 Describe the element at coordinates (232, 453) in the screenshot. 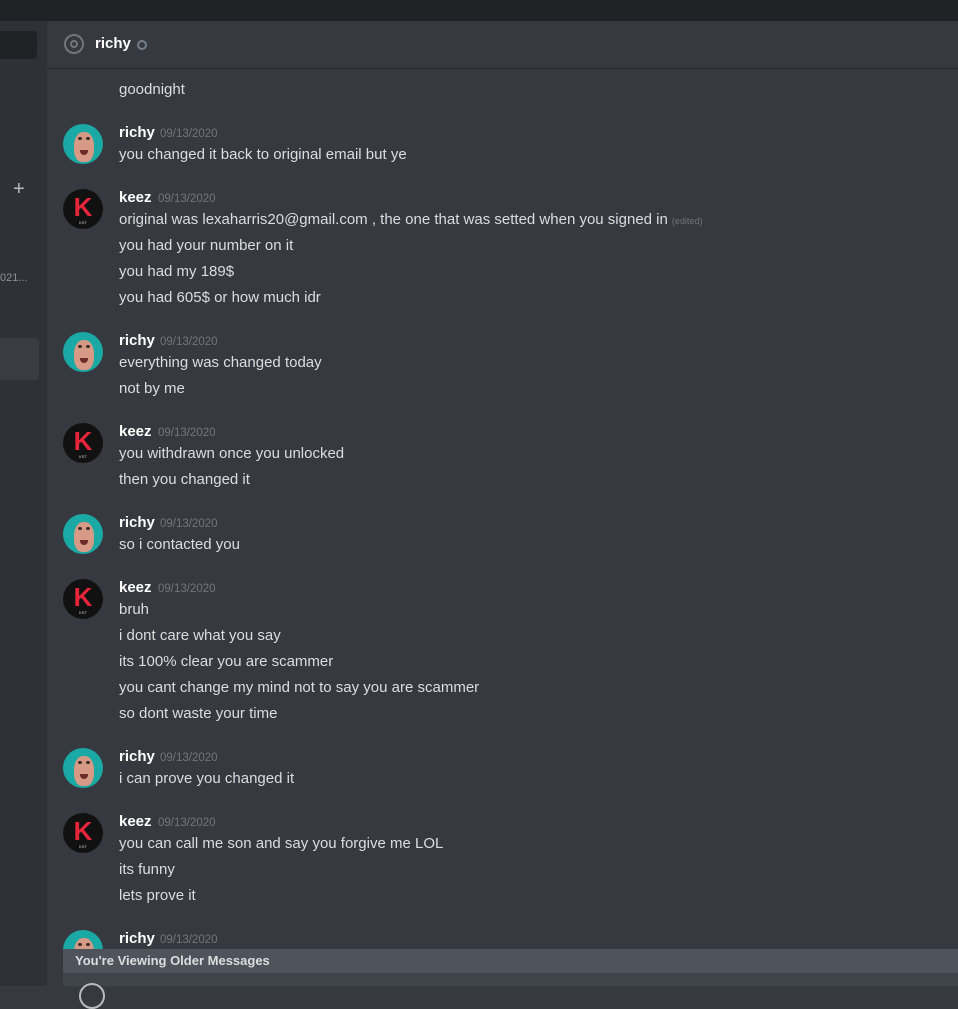

I see `message-text: you withdrawn once you unlocked` at that location.